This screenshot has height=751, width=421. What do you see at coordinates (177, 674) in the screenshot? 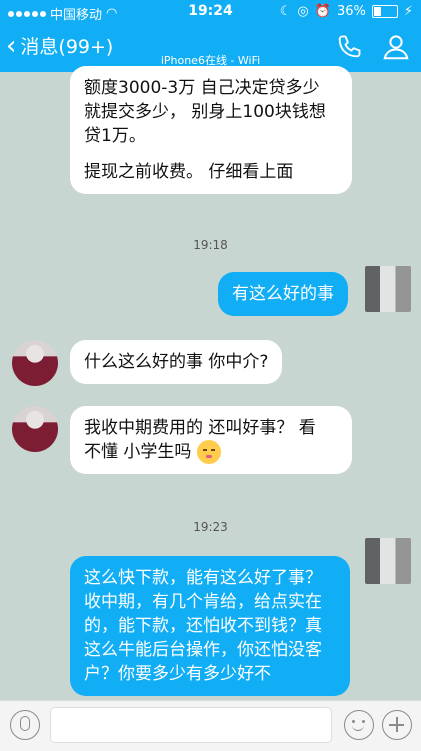
I see `message-line: 户？你要多少有多少好不` at bounding box center [177, 674].